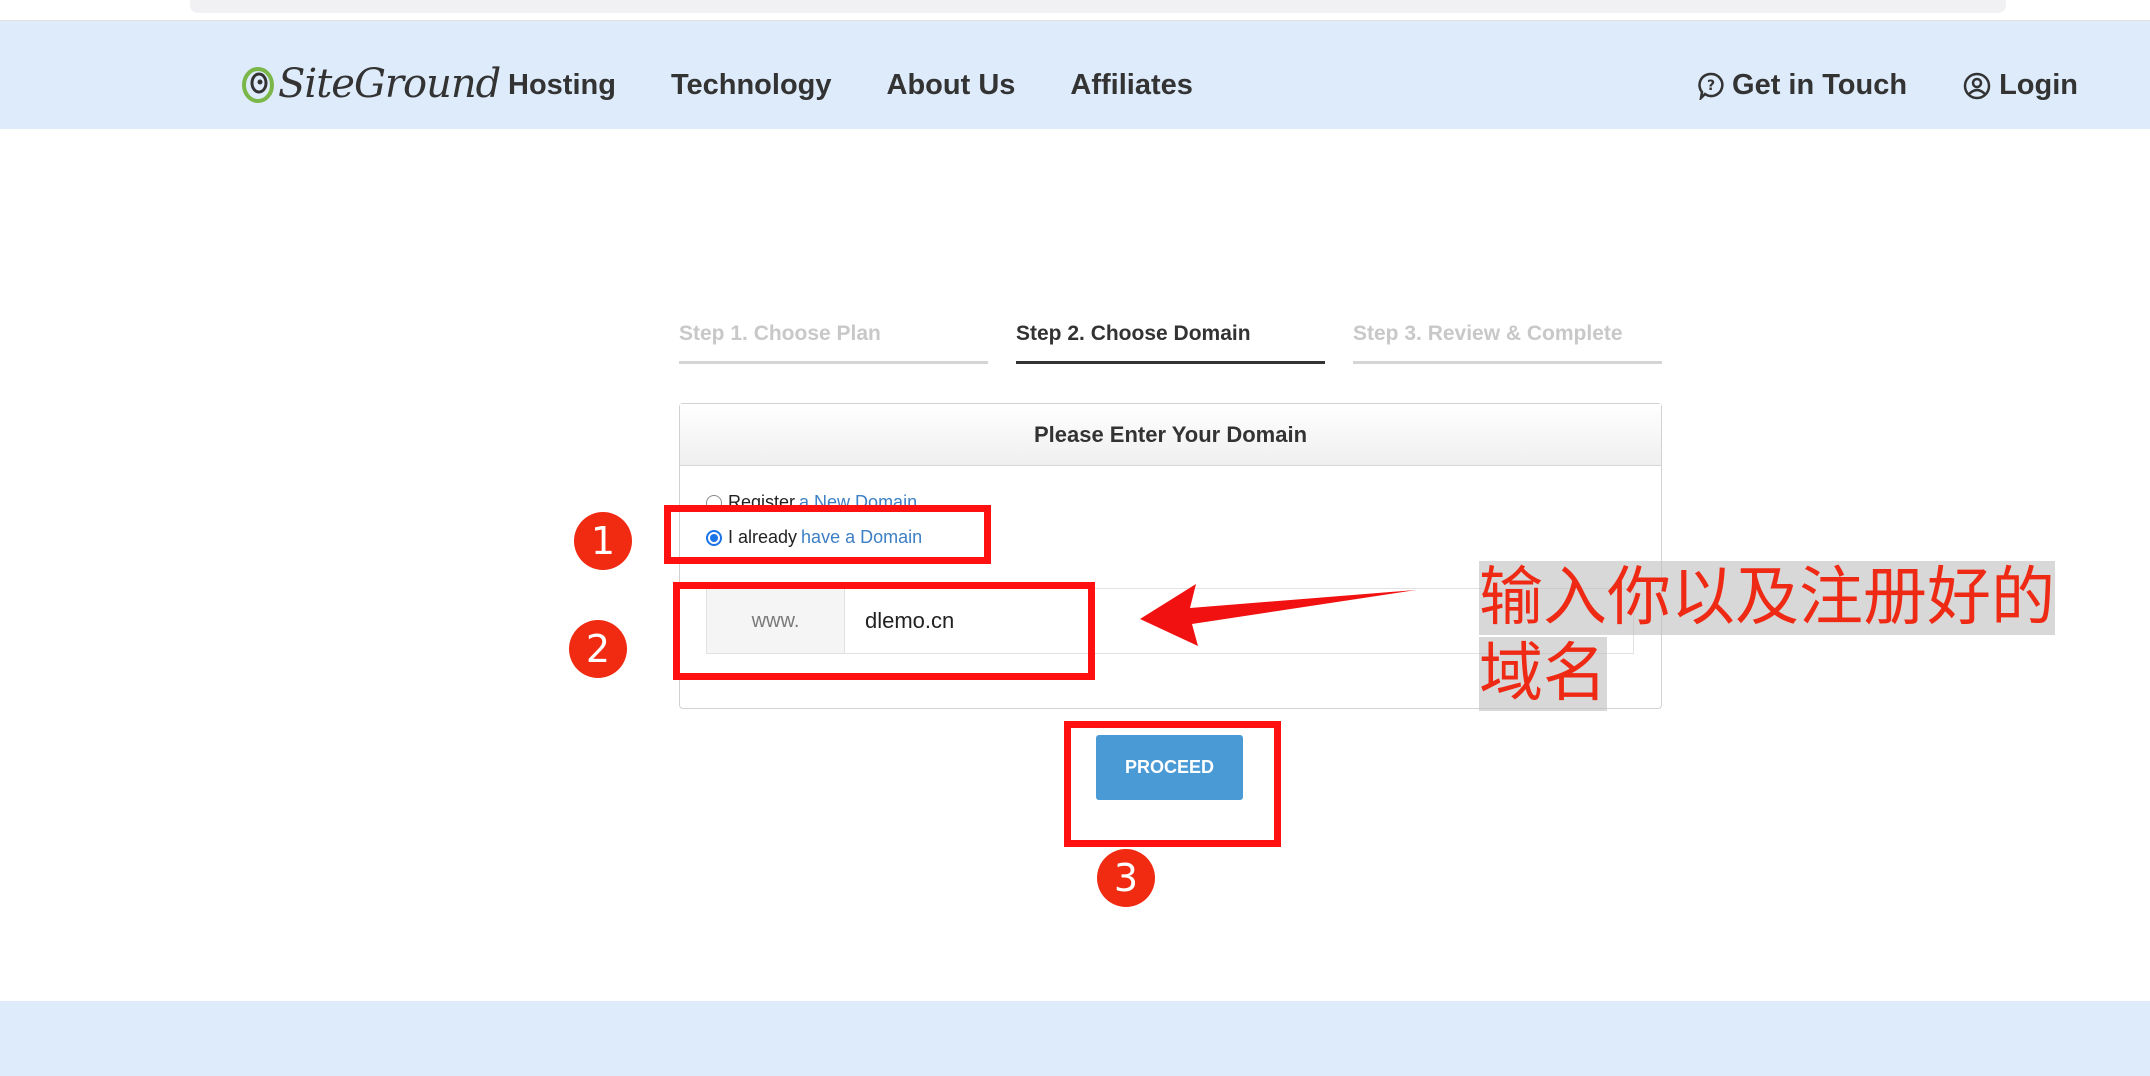  I want to click on main-nav: Hosting Technology About Us Affiliates, so click(878, 85).